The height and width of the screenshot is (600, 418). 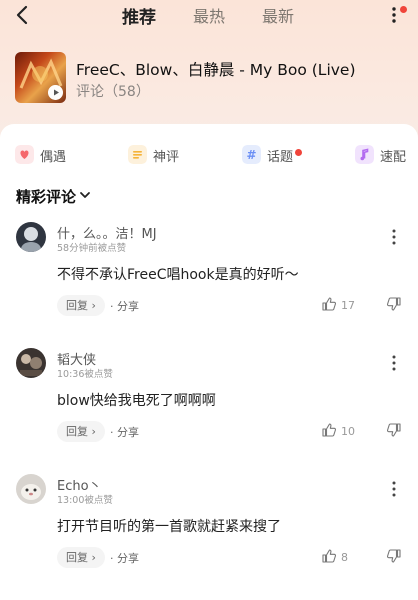 What do you see at coordinates (209, 155) in the screenshot?
I see `feature-chips: 偶遇 神评 # 话题 速配` at bounding box center [209, 155].